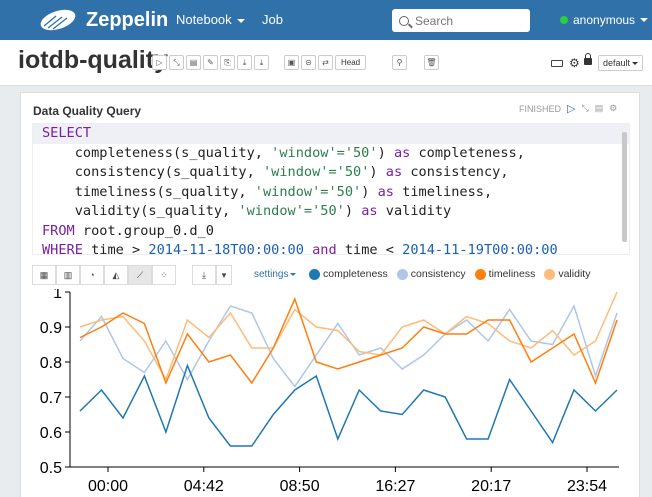 Image resolution: width=652 pixels, height=497 pixels. Describe the element at coordinates (574, 274) in the screenshot. I see `legend-label: validity` at that location.